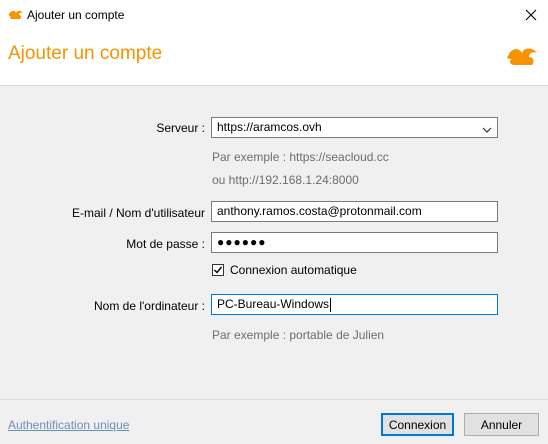 The width and height of the screenshot is (548, 444). Describe the element at coordinates (274, 58) in the screenshot. I see `dialog-header: Ajouter un compte` at that location.